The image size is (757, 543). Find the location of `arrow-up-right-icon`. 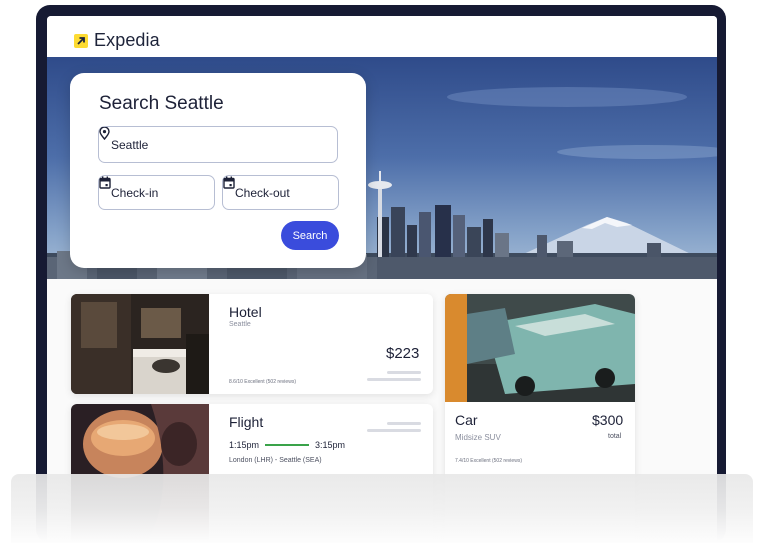

arrow-up-right-icon is located at coordinates (81, 40).